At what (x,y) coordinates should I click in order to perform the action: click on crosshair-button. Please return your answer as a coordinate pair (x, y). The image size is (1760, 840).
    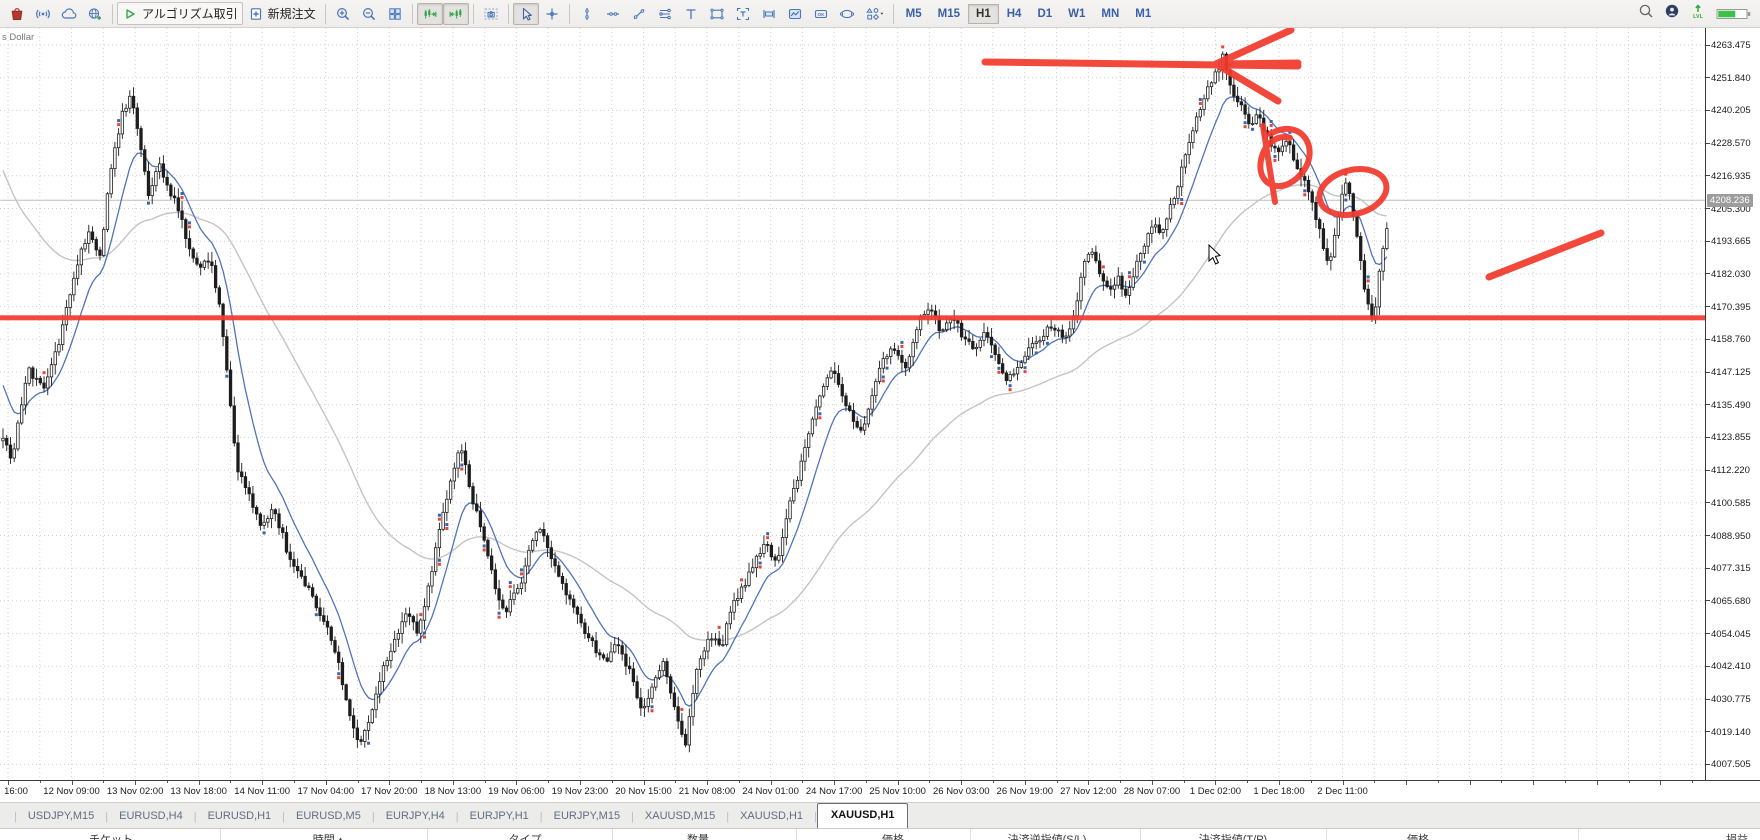
    Looking at the image, I should click on (552, 14).